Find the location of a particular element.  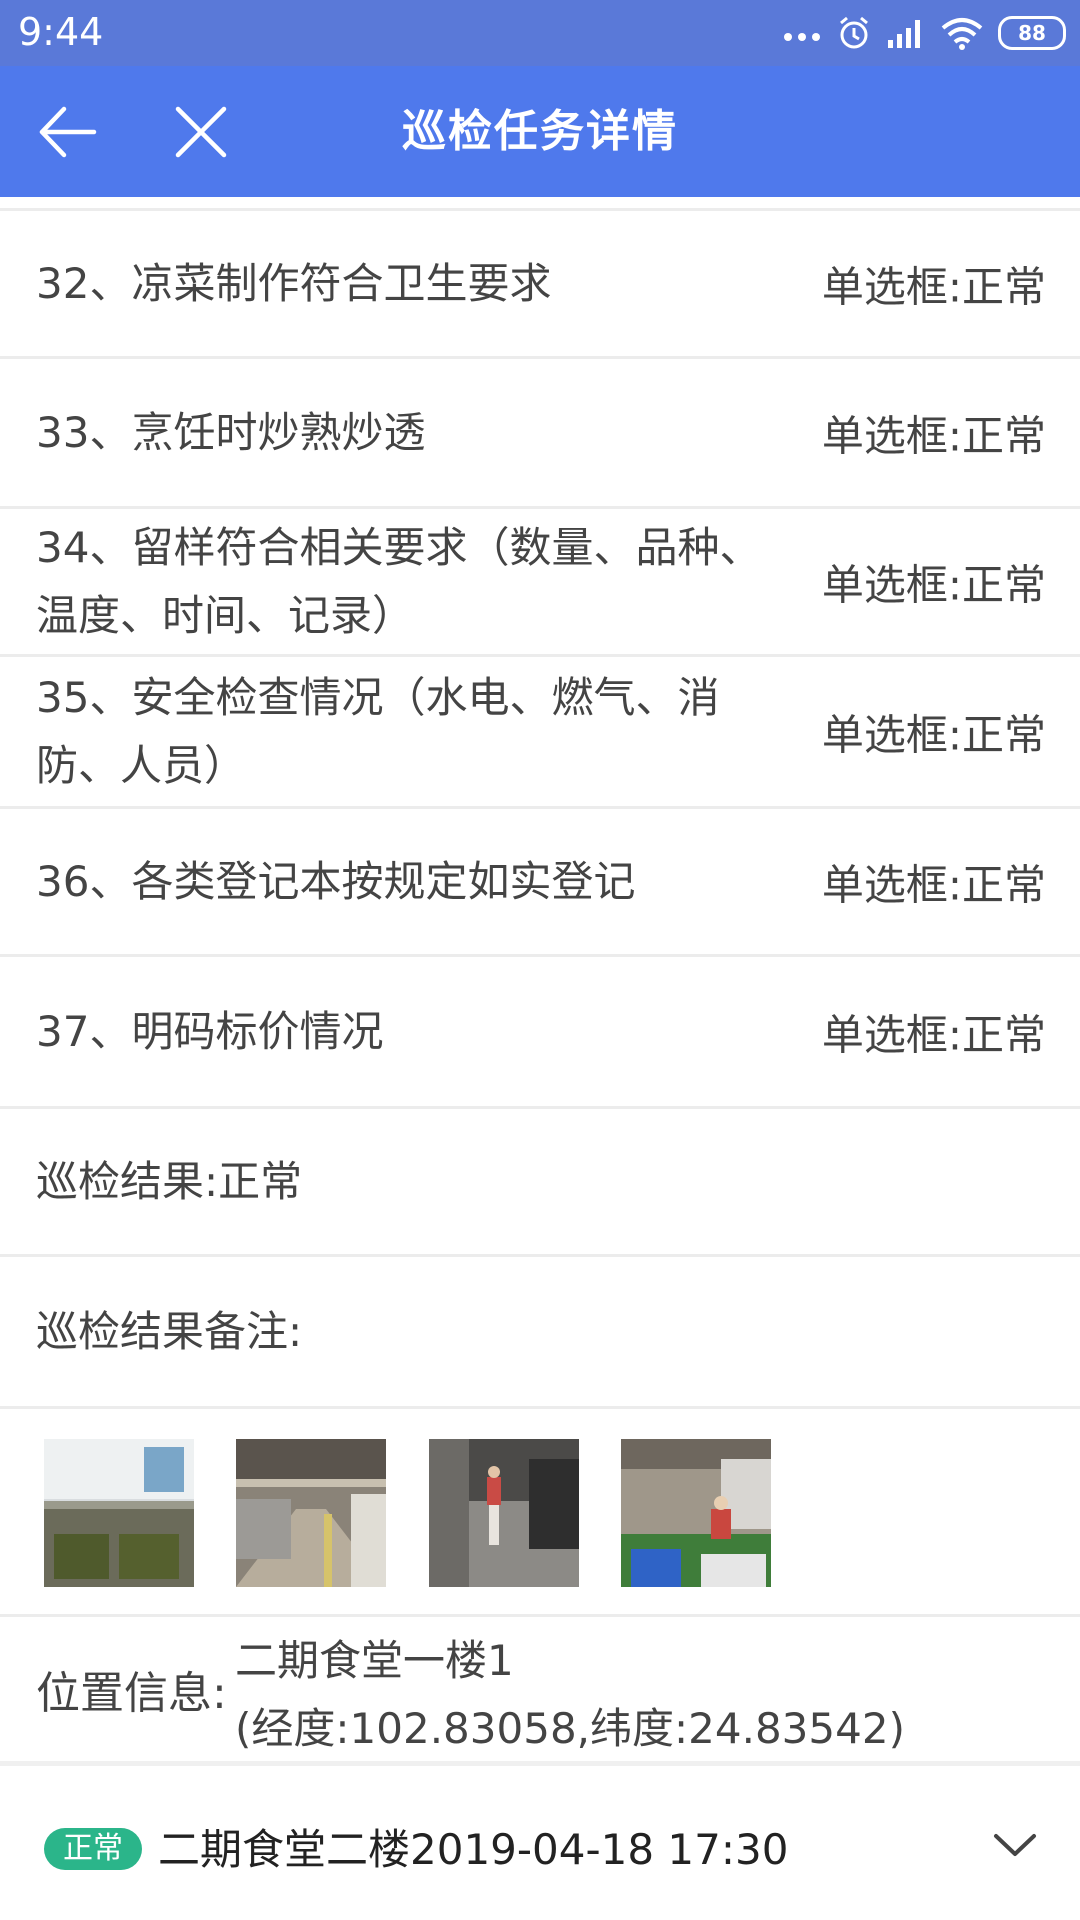

app-bar: 巡检任务详情 is located at coordinates (540, 131).